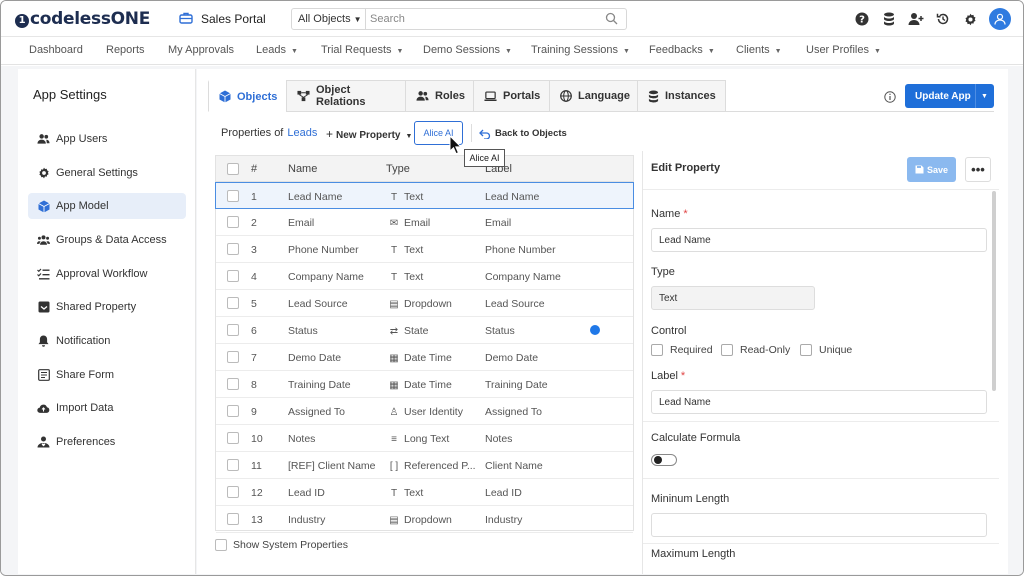  I want to click on sidebar-item-approval-workflow: Approval Workflow, so click(107, 274).